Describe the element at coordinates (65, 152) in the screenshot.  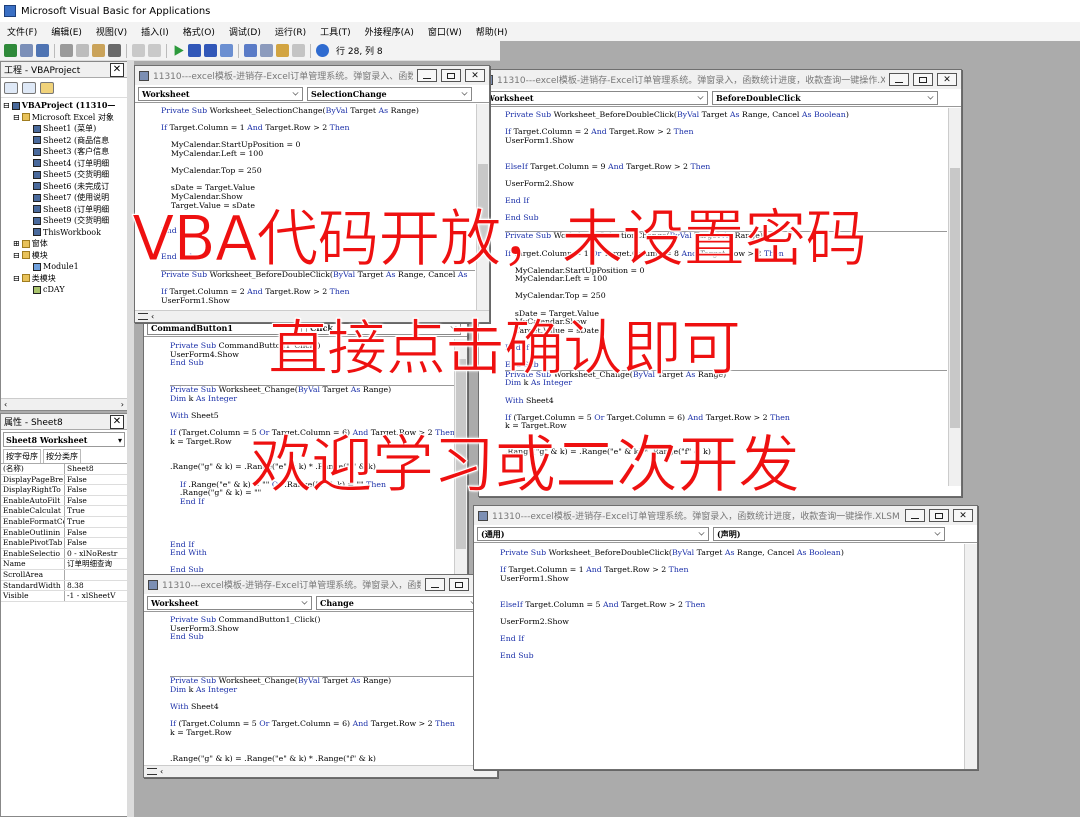
I see `tree-item-sheet3: Sheet3 (客户信息` at that location.